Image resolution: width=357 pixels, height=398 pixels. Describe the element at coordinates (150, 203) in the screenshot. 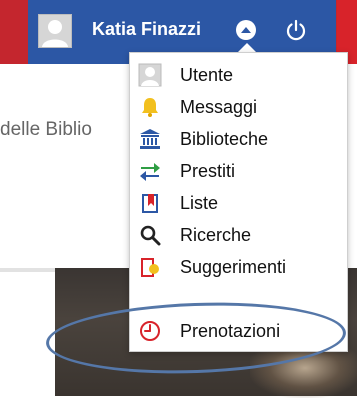

I see `list-bookmark-icon` at that location.